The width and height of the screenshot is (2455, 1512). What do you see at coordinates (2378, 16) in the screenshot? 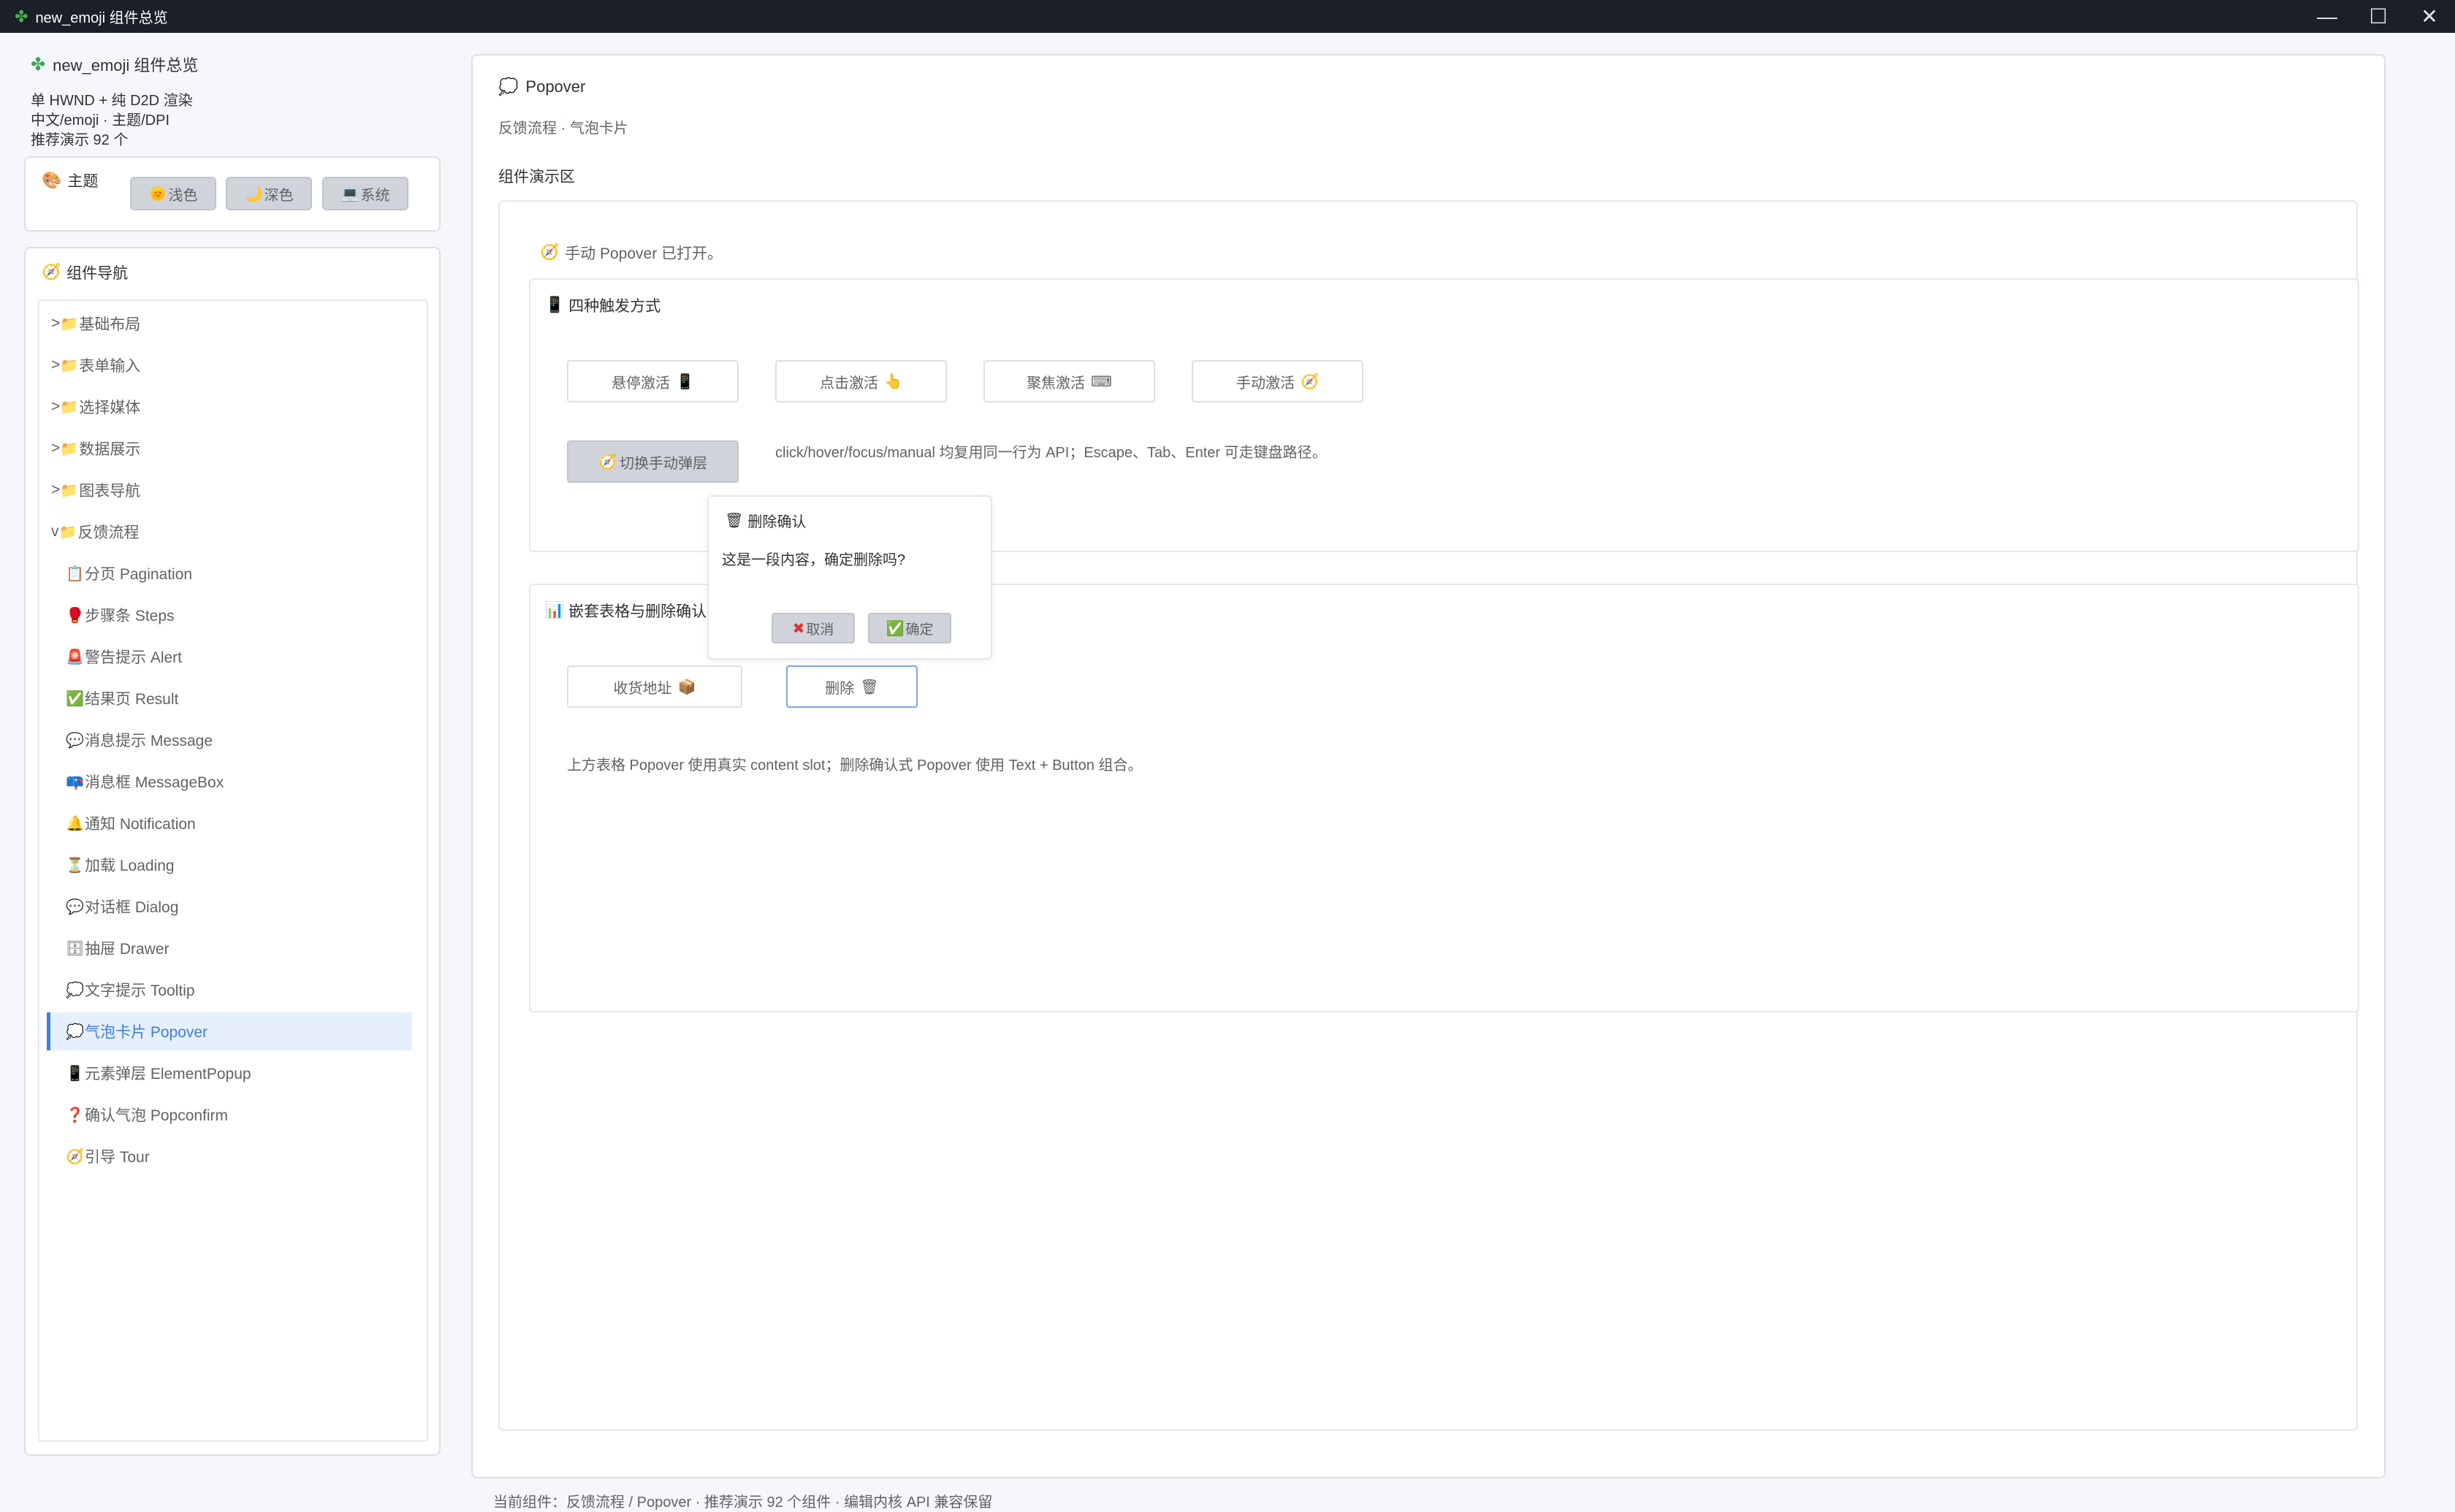
I see `maximize-button: ☐` at bounding box center [2378, 16].